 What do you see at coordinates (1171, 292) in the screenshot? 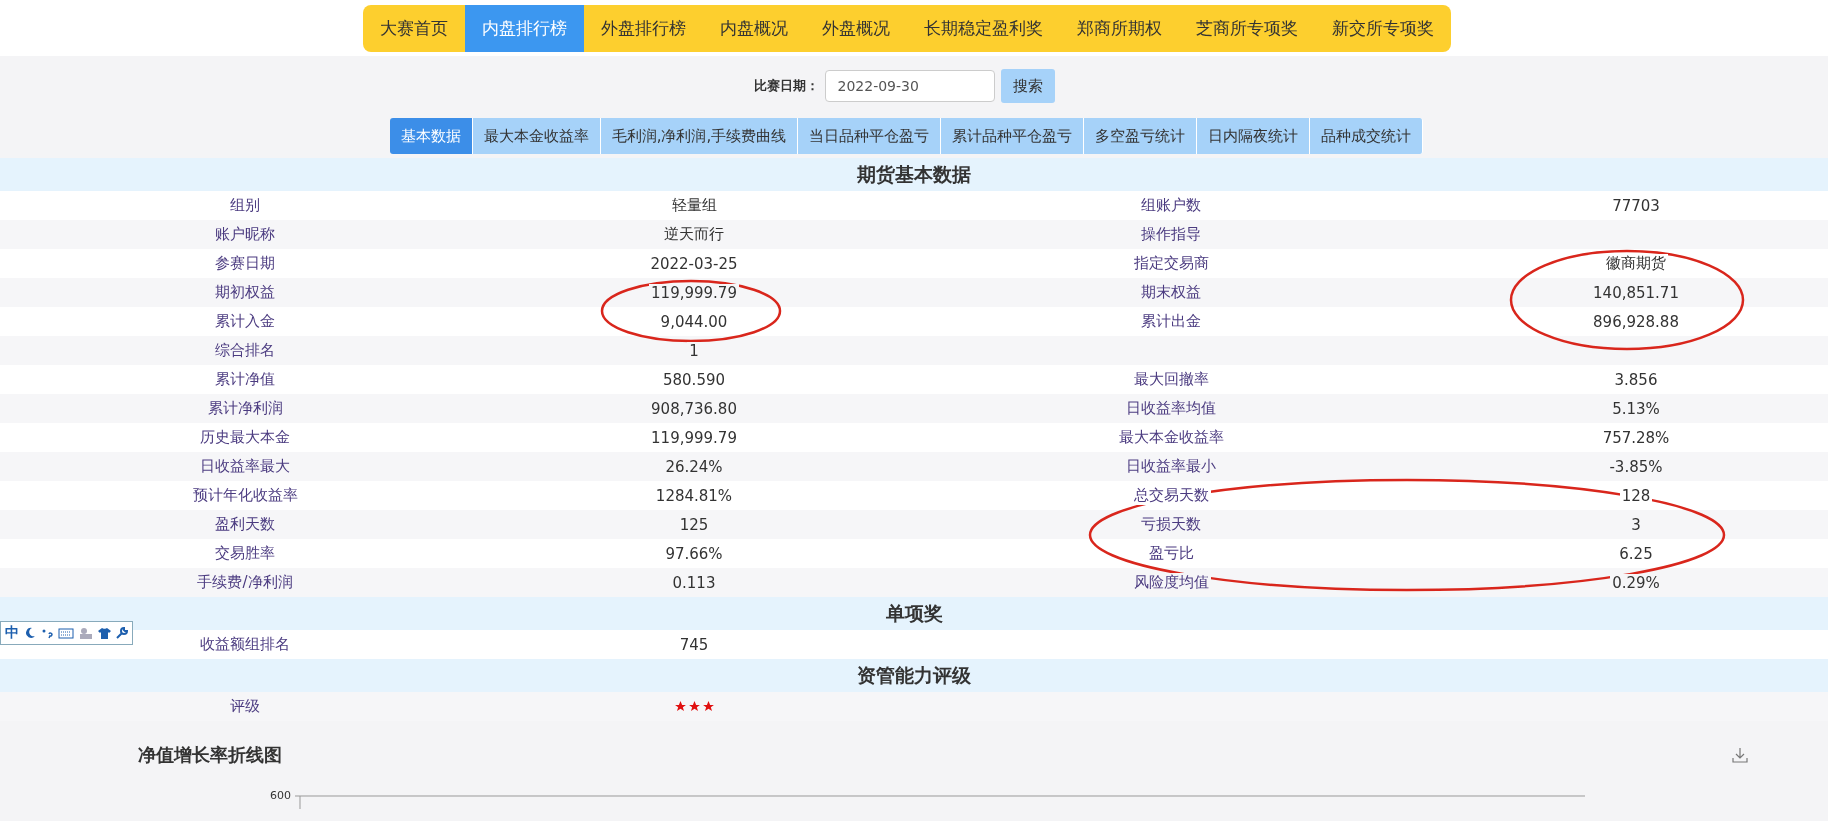
I see `field-label: 期末权益` at bounding box center [1171, 292].